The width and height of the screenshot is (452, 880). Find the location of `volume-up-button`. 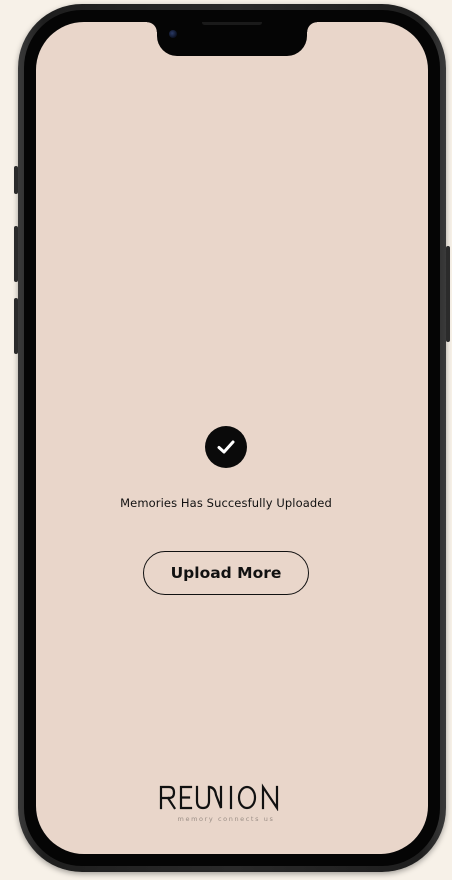

volume-up-button is located at coordinates (16, 254).